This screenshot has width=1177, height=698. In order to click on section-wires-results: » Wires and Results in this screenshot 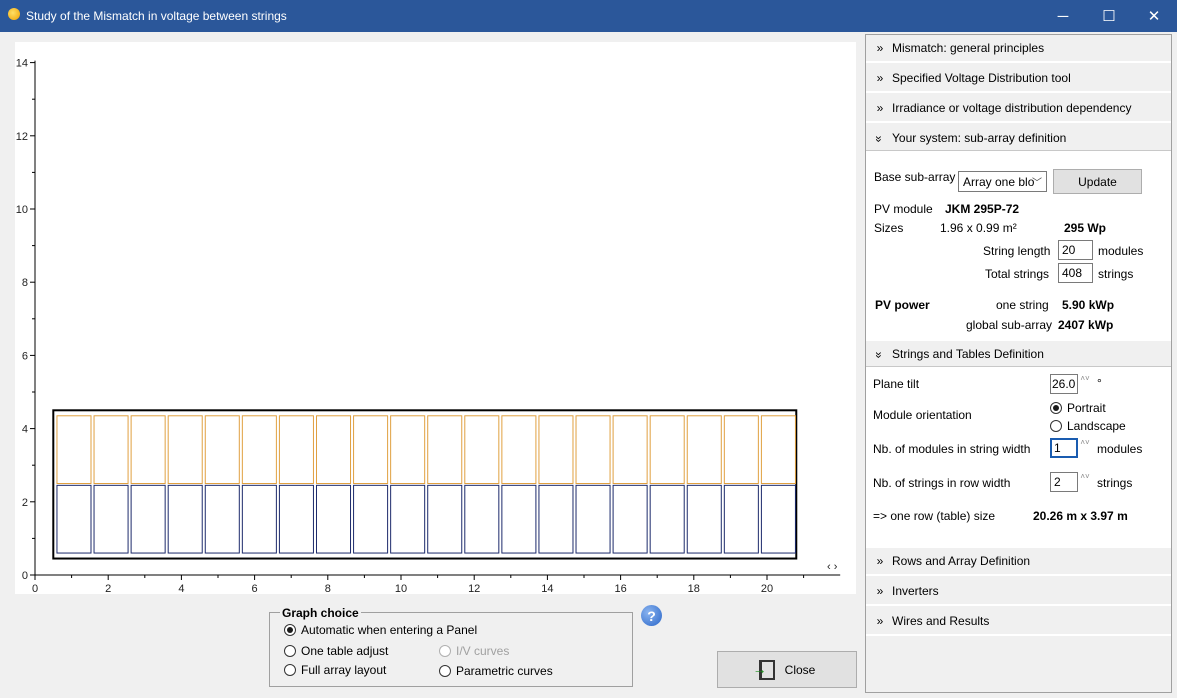, I will do `click(1018, 622)`.